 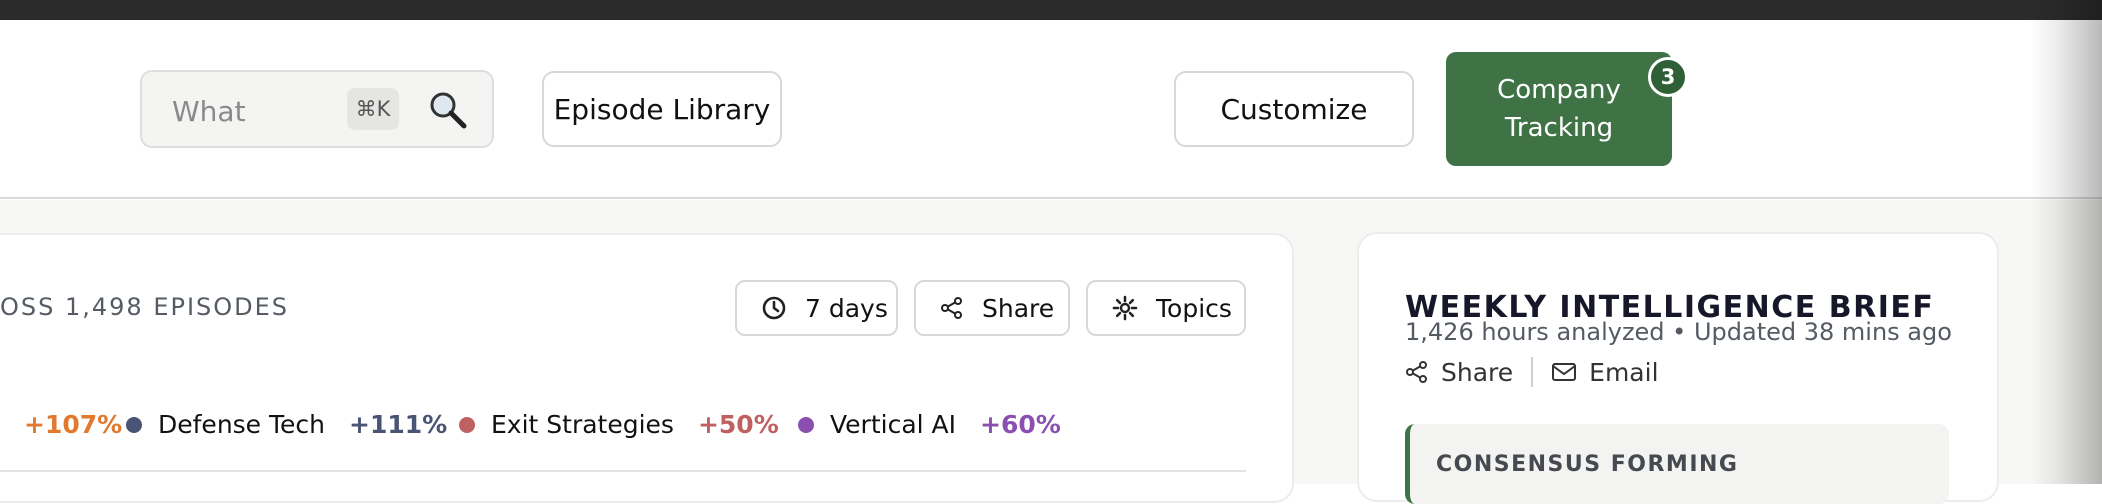 I want to click on brief-email-link: Email, so click(x=1605, y=372).